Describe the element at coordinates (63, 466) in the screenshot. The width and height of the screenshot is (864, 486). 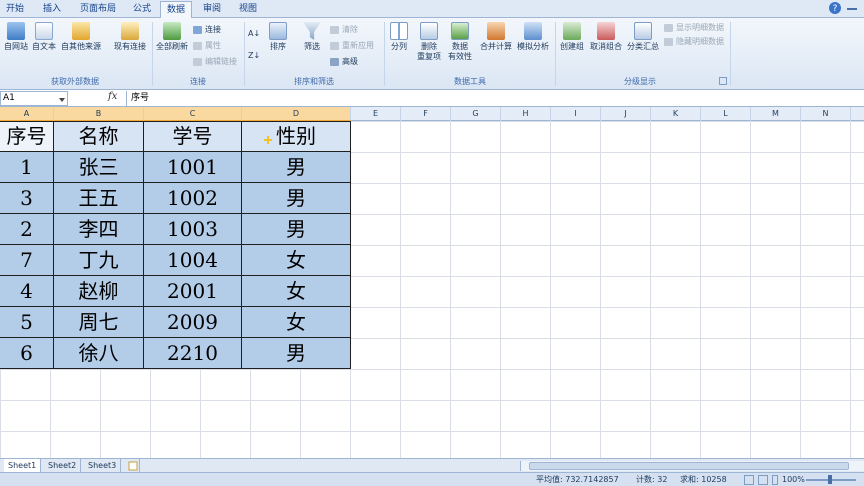
I see `sheet-tab-2: Sheet2` at that location.